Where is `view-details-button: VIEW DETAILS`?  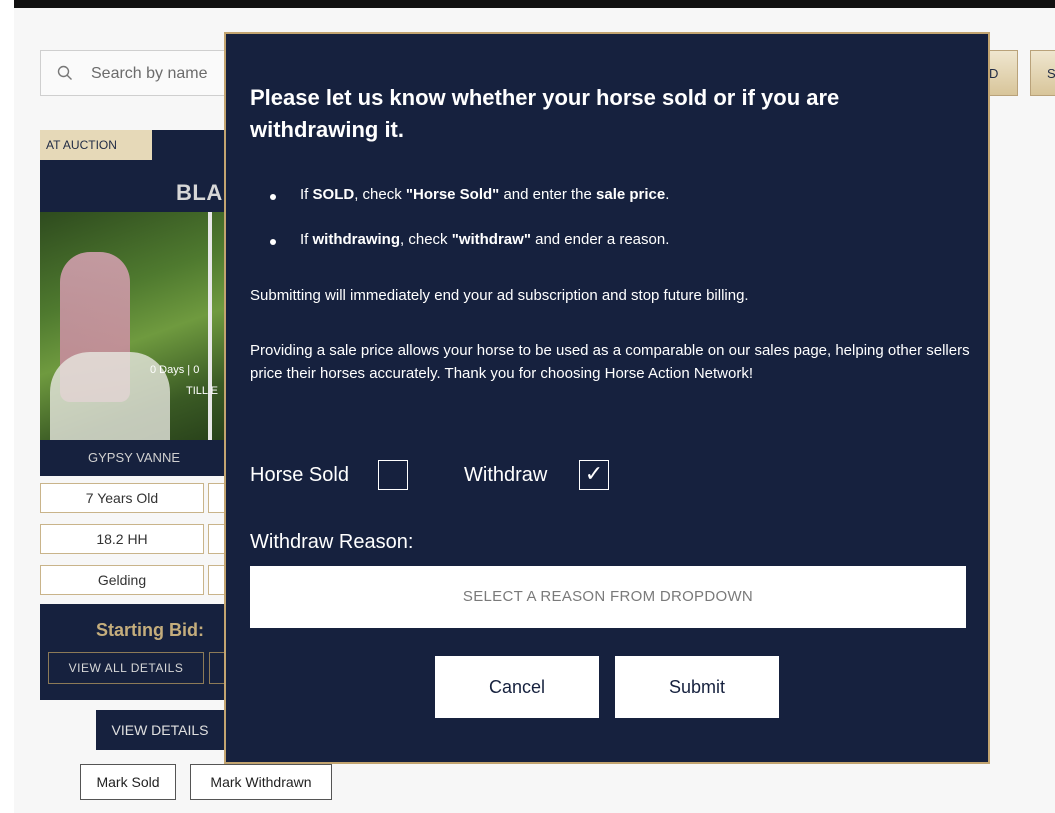
view-details-button: VIEW DETAILS is located at coordinates (160, 730).